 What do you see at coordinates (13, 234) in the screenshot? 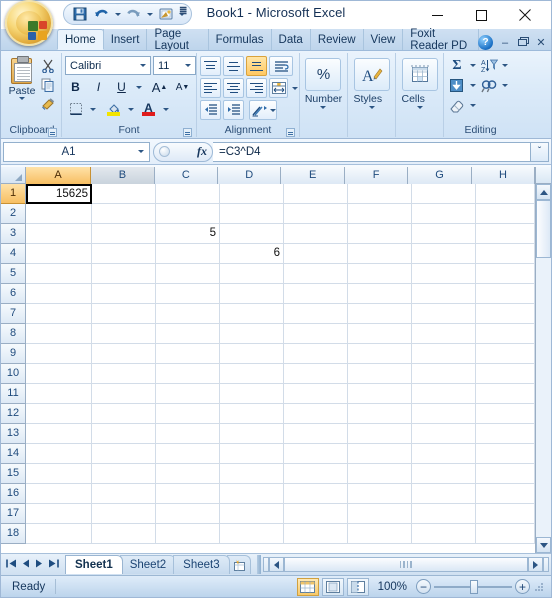
I see `row-header-3: 3` at bounding box center [13, 234].